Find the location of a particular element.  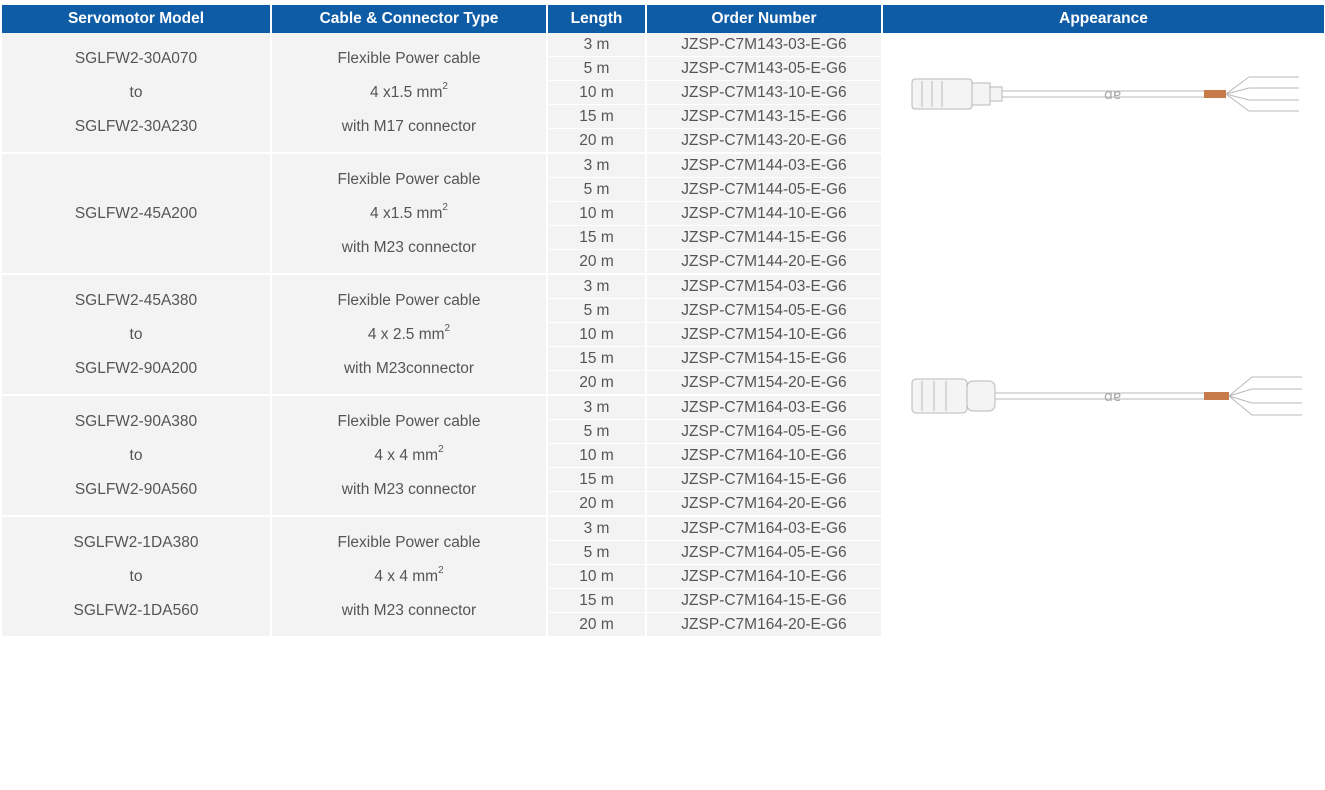

header-cable-connector-type: Cable & Connector Type is located at coordinates (410, 19).